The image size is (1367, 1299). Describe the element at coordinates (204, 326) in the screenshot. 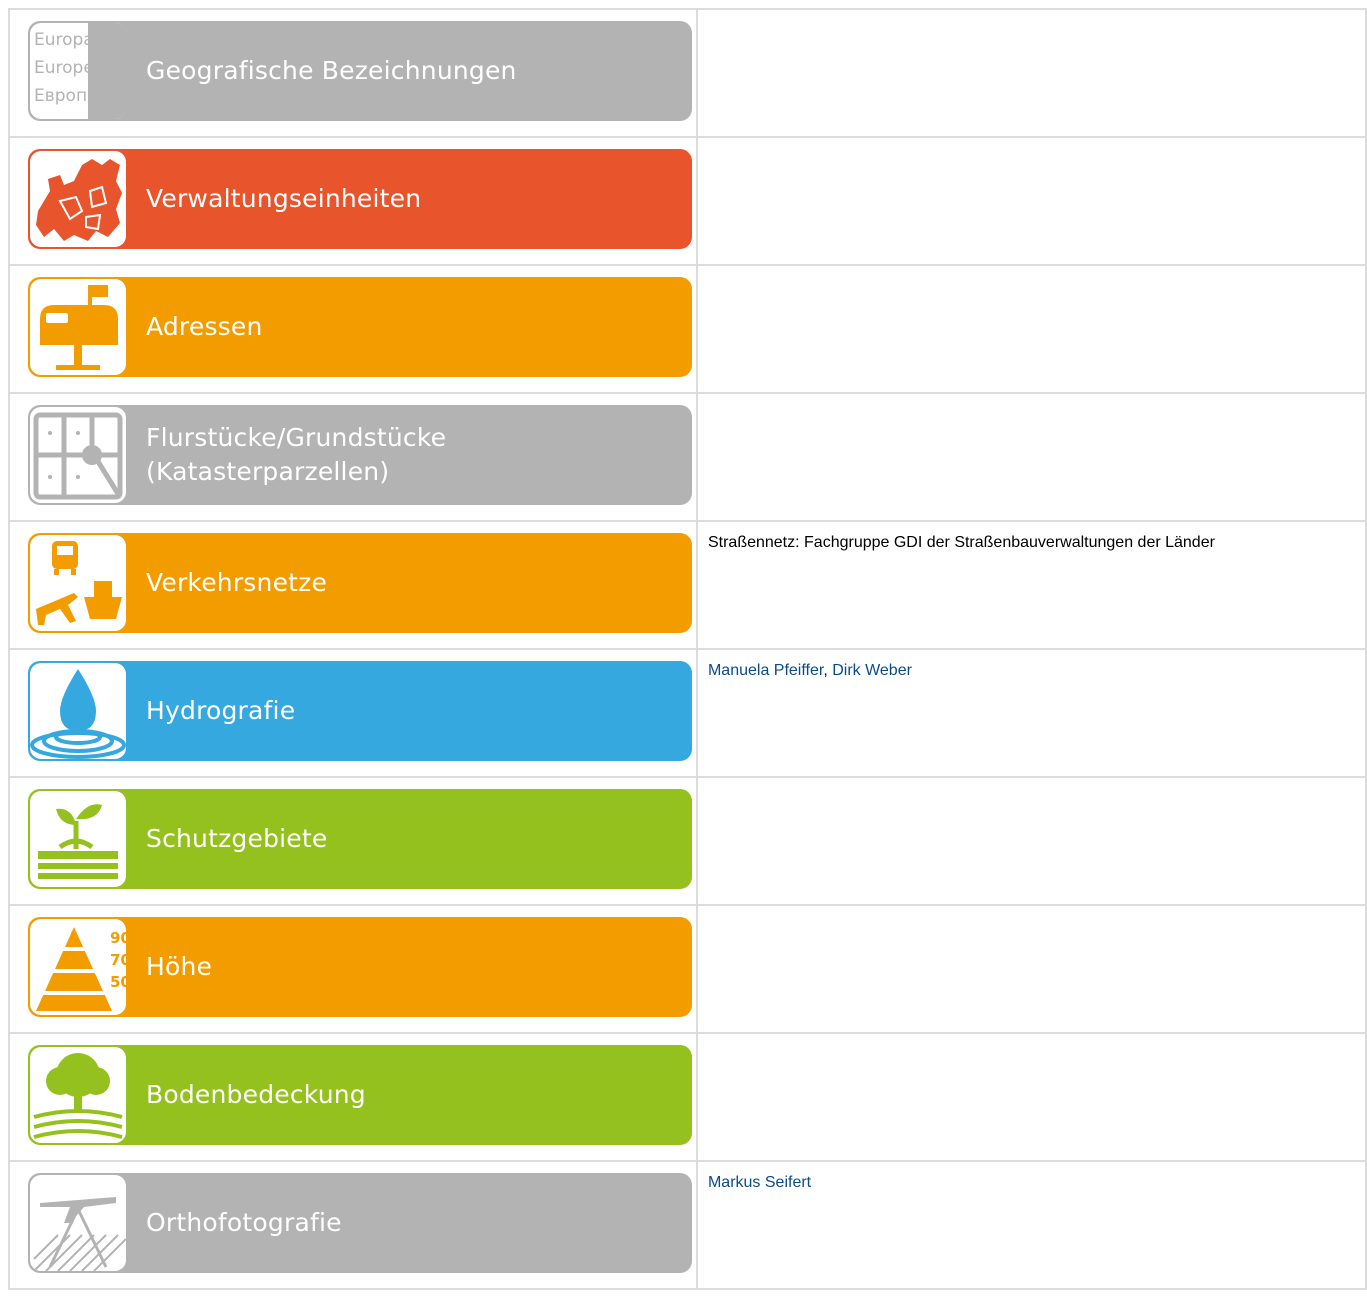

I see `theme-label: Adressen` at that location.